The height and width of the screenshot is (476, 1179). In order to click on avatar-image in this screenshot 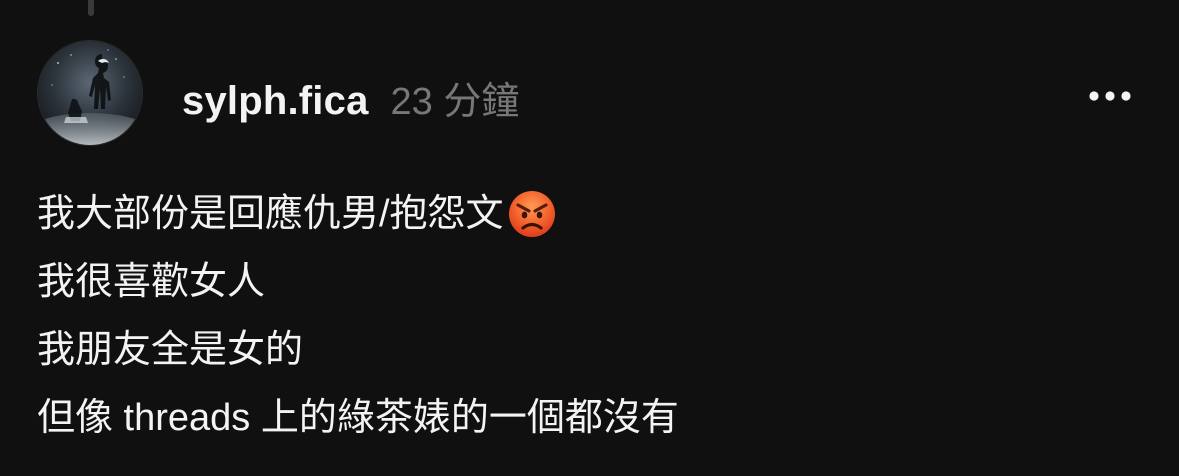, I will do `click(90, 93)`.